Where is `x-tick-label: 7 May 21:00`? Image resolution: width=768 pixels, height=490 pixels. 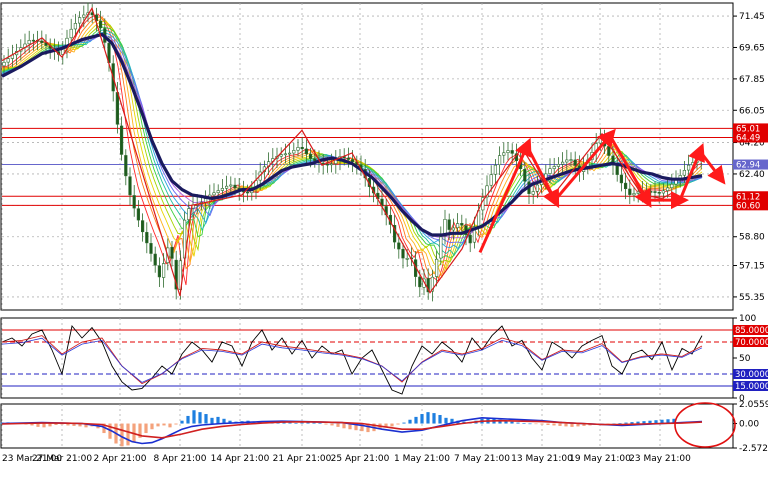 x-tick-label: 7 May 21:00 is located at coordinates (482, 459).